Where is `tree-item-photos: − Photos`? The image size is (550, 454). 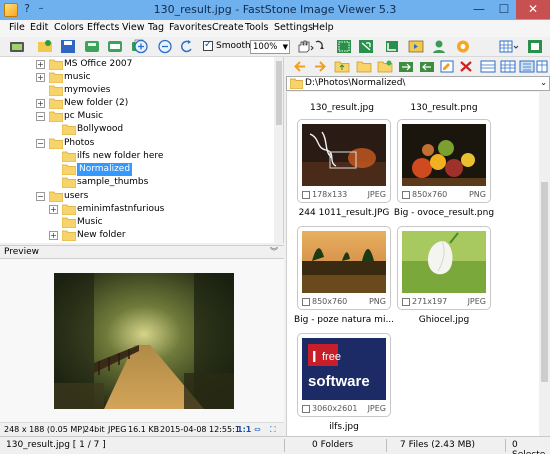
tree-item-photos: − Photos is located at coordinates (156, 143).